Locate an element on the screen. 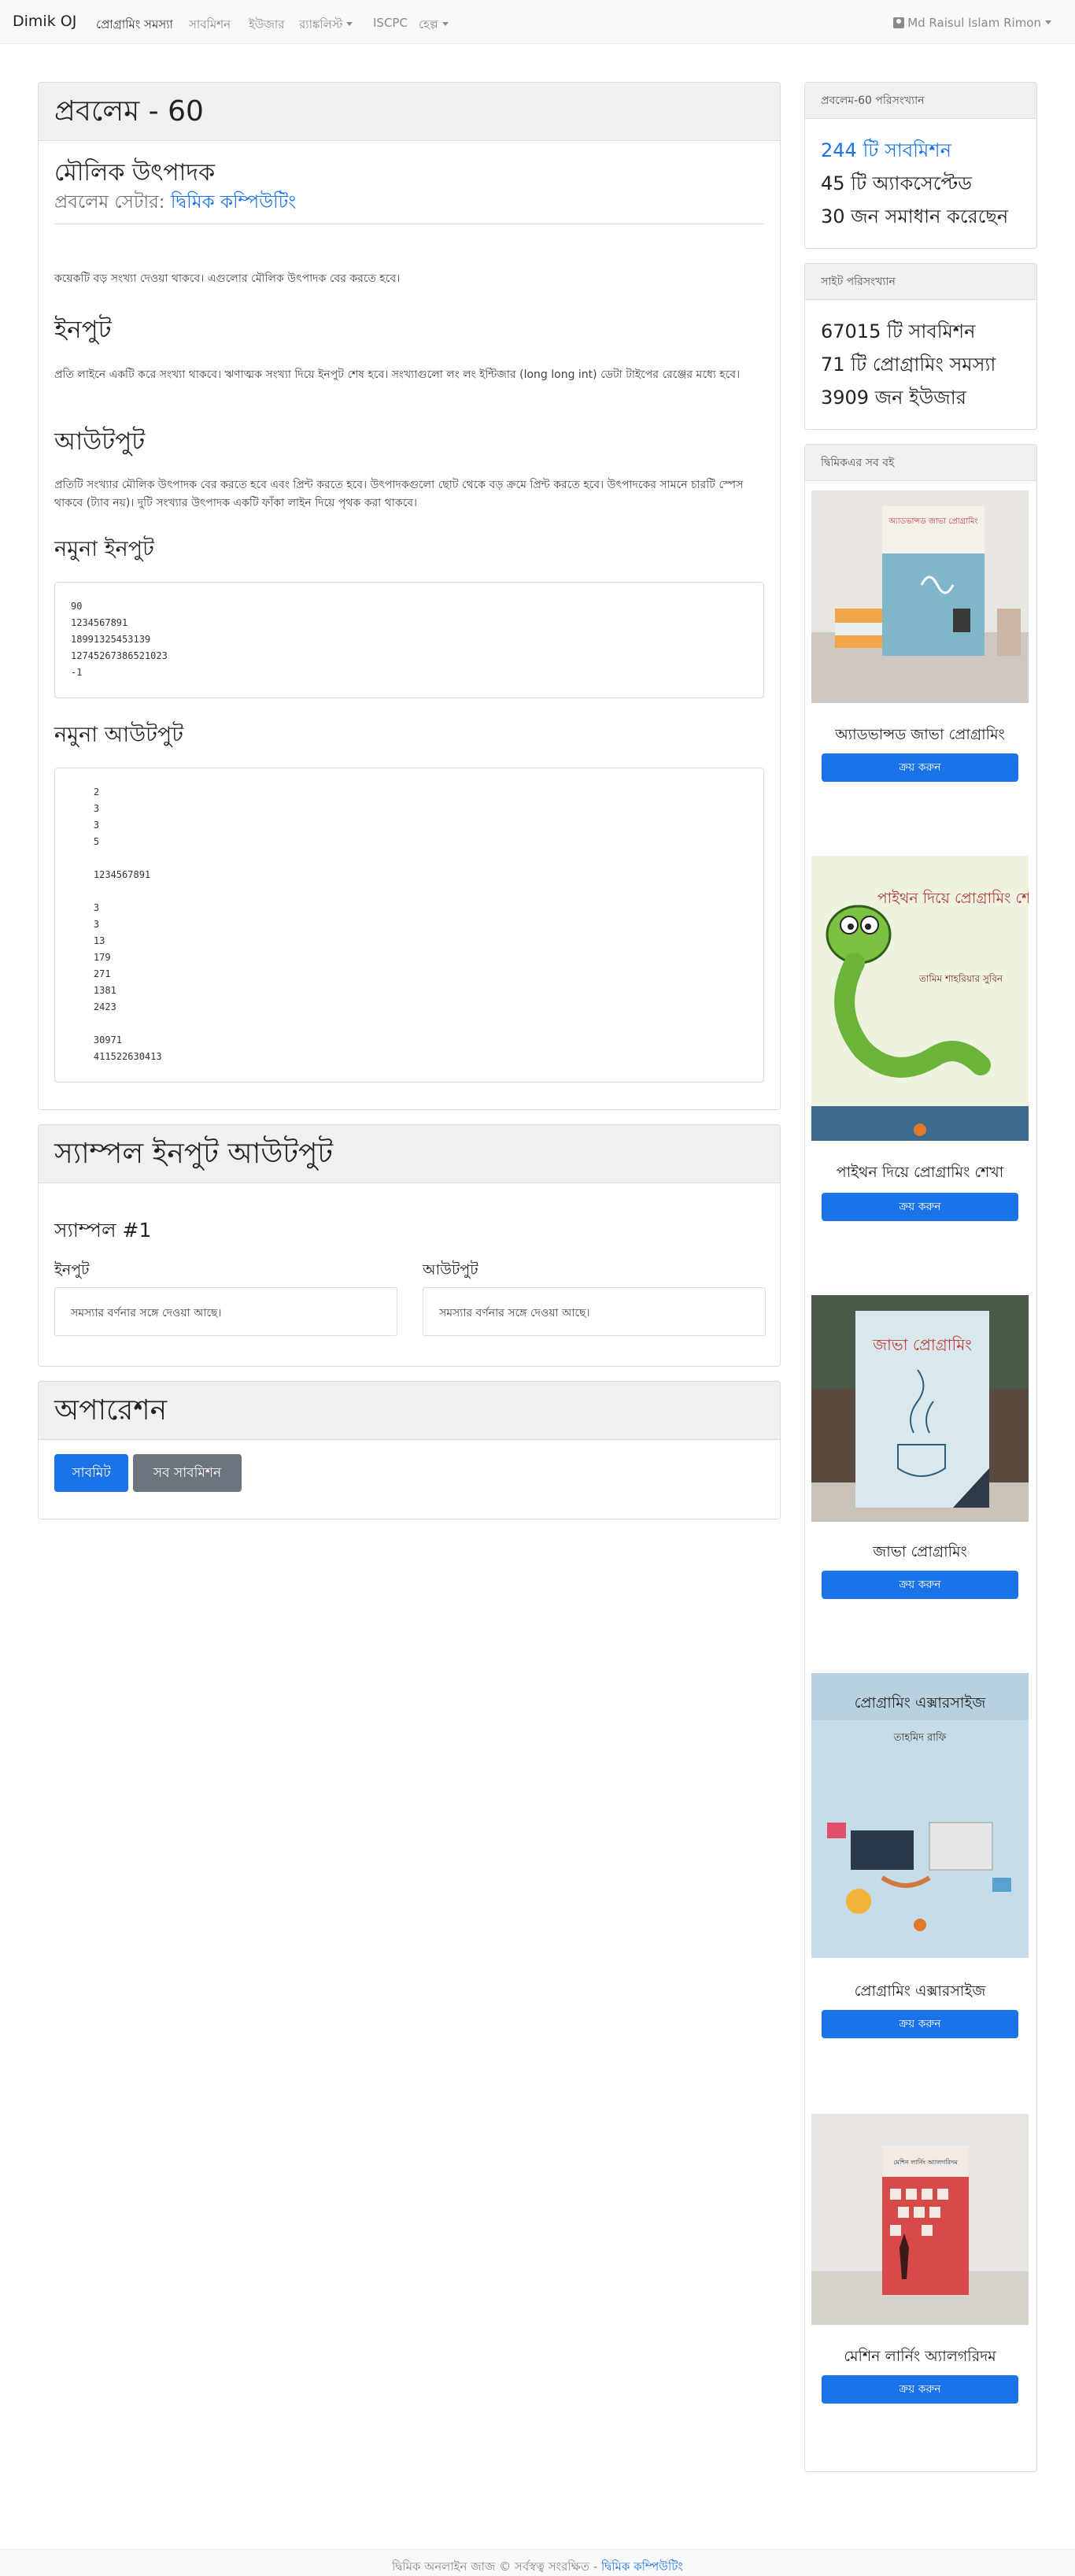 The image size is (1075, 2576). sample-io-header: স্যাম্পল ইনপুট আউটপুট is located at coordinates (409, 1154).